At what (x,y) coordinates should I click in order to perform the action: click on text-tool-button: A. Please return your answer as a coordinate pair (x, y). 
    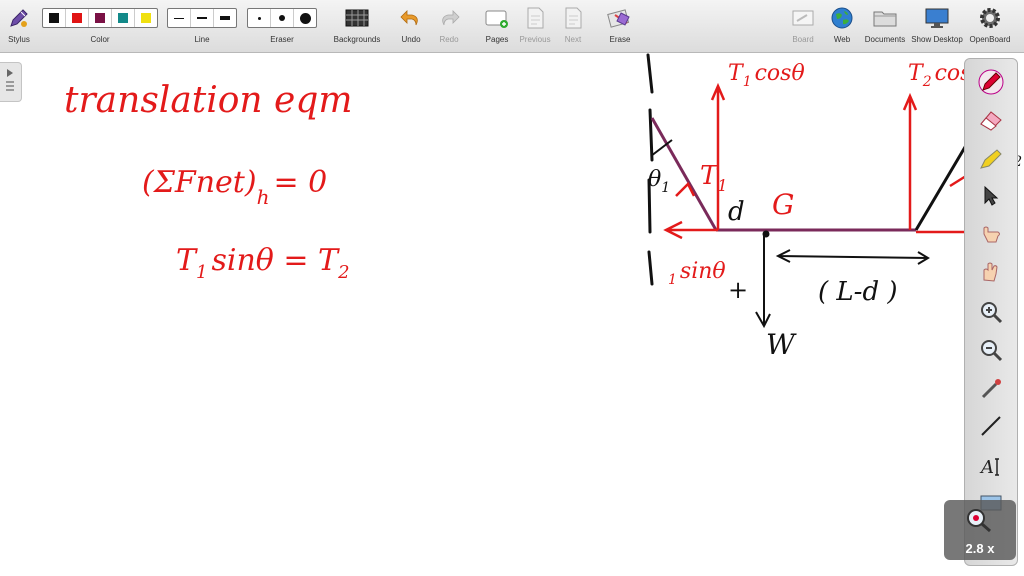
    Looking at the image, I should click on (991, 466).